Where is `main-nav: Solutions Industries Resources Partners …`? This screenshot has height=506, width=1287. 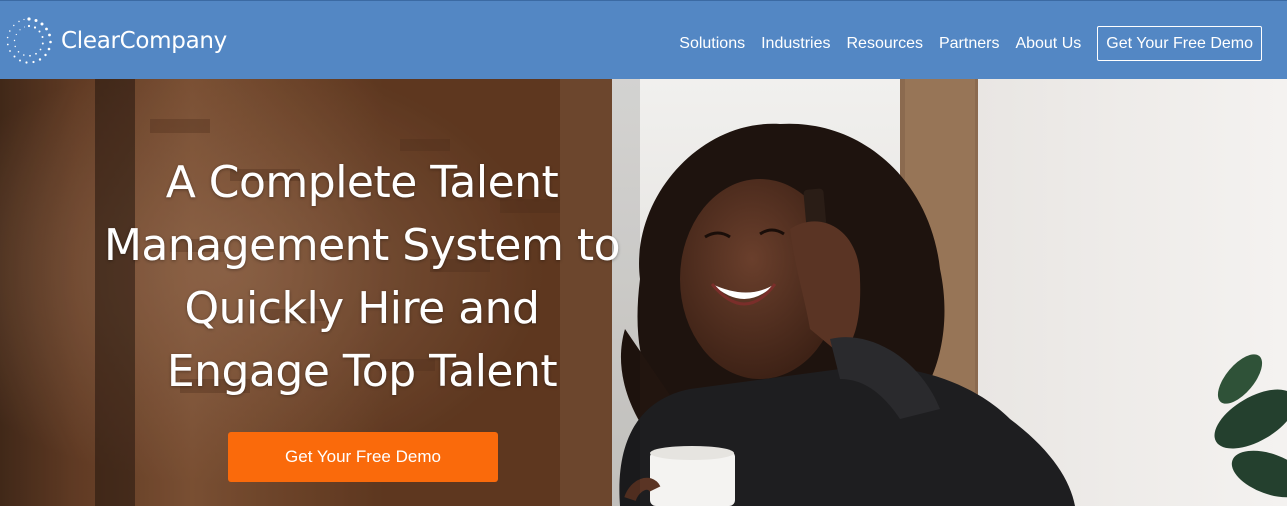
main-nav: Solutions Industries Resources Partners … is located at coordinates (962, 43).